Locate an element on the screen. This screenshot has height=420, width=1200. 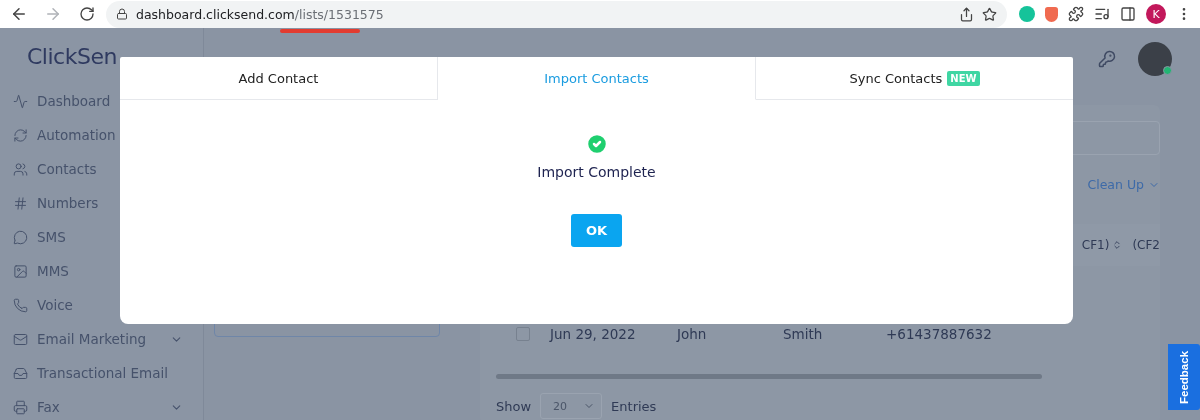
table-cell-text: Smith is located at coordinates (803, 334).